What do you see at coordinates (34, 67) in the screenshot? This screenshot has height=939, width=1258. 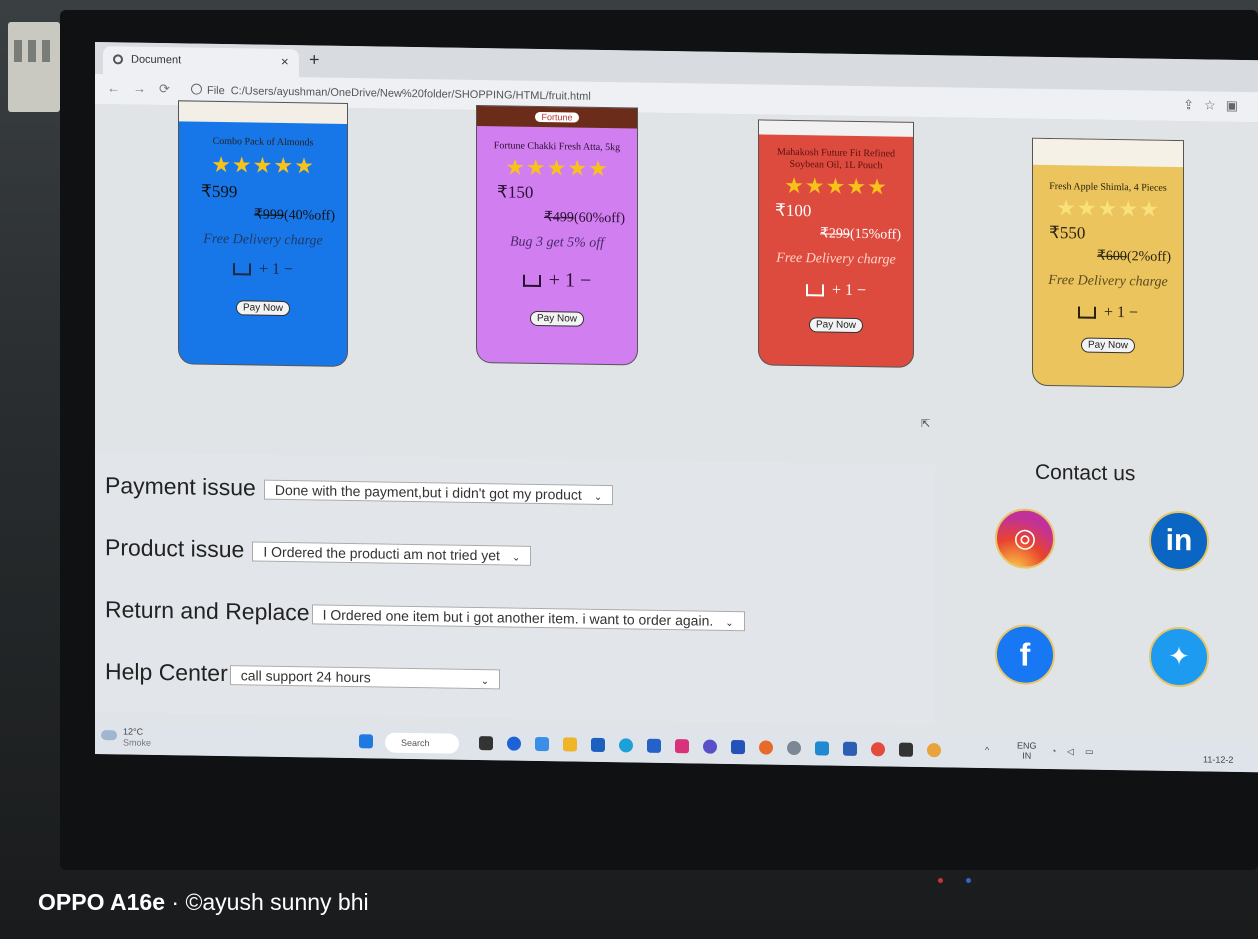 I see `wall-switch` at bounding box center [34, 67].